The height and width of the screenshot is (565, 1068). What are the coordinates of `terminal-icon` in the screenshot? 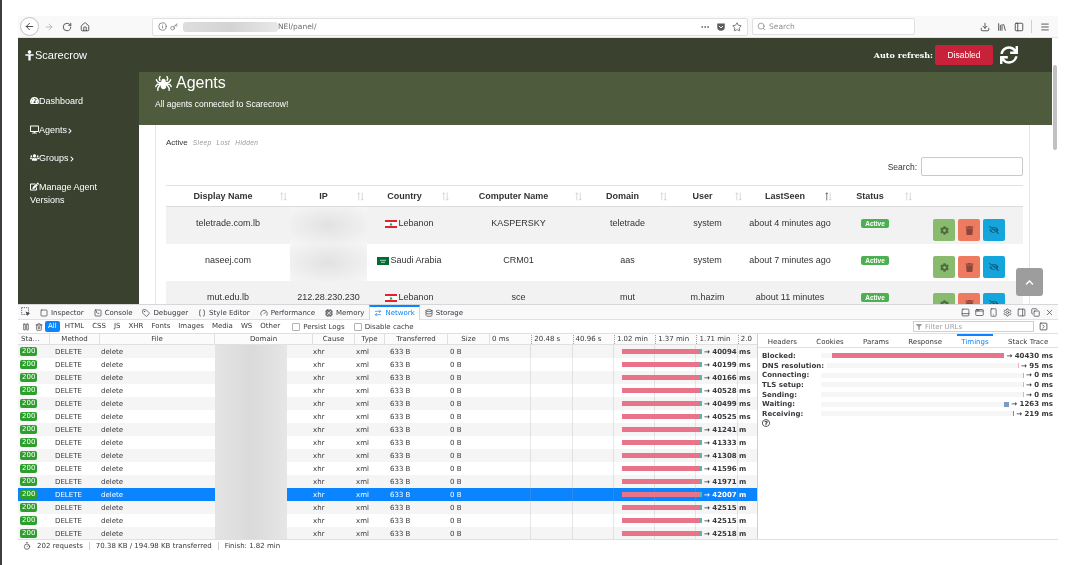 It's located at (97, 313).